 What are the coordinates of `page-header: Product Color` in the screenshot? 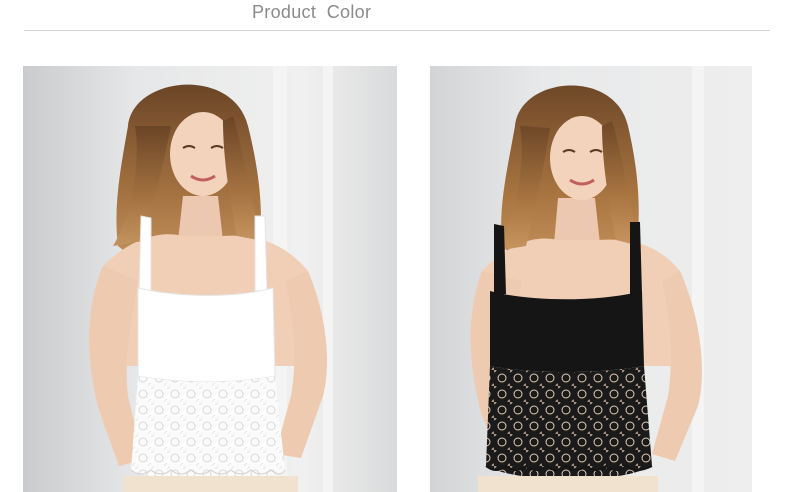 It's located at (400, 16).